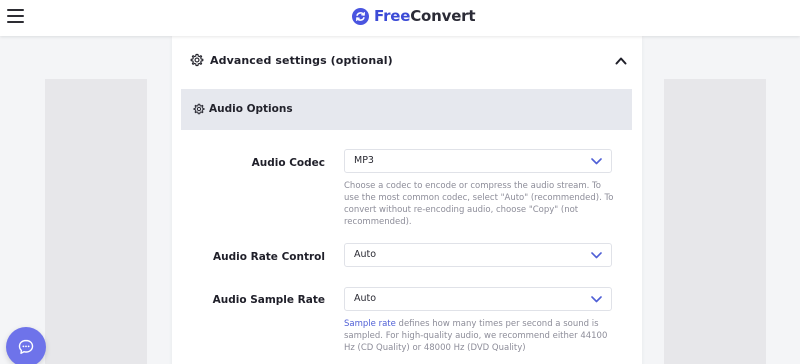 The height and width of the screenshot is (364, 800). Describe the element at coordinates (364, 160) in the screenshot. I see `audio-codec-value: MP3` at that location.